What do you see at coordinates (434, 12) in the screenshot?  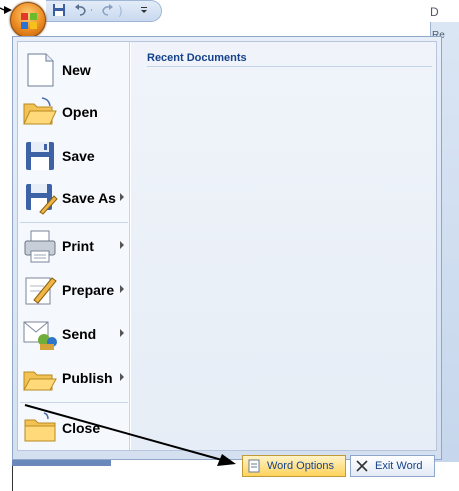 I see `window-title-fragment: D` at bounding box center [434, 12].